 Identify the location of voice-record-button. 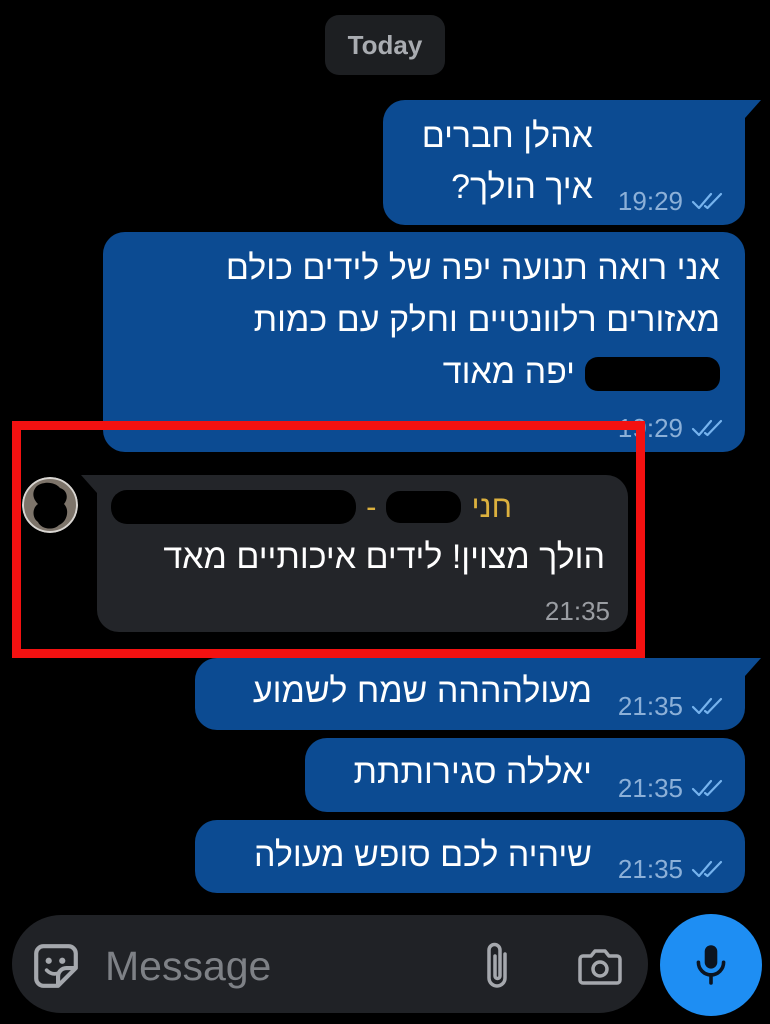
(711, 965).